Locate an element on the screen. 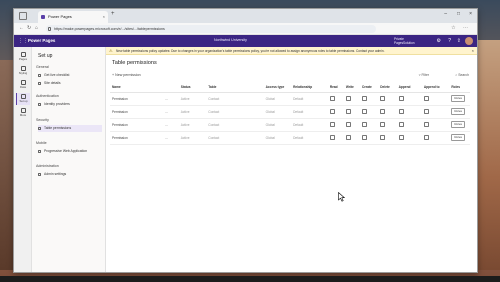 This screenshot has width=500, height=282. col-relationship: Relationship is located at coordinates (309, 88).